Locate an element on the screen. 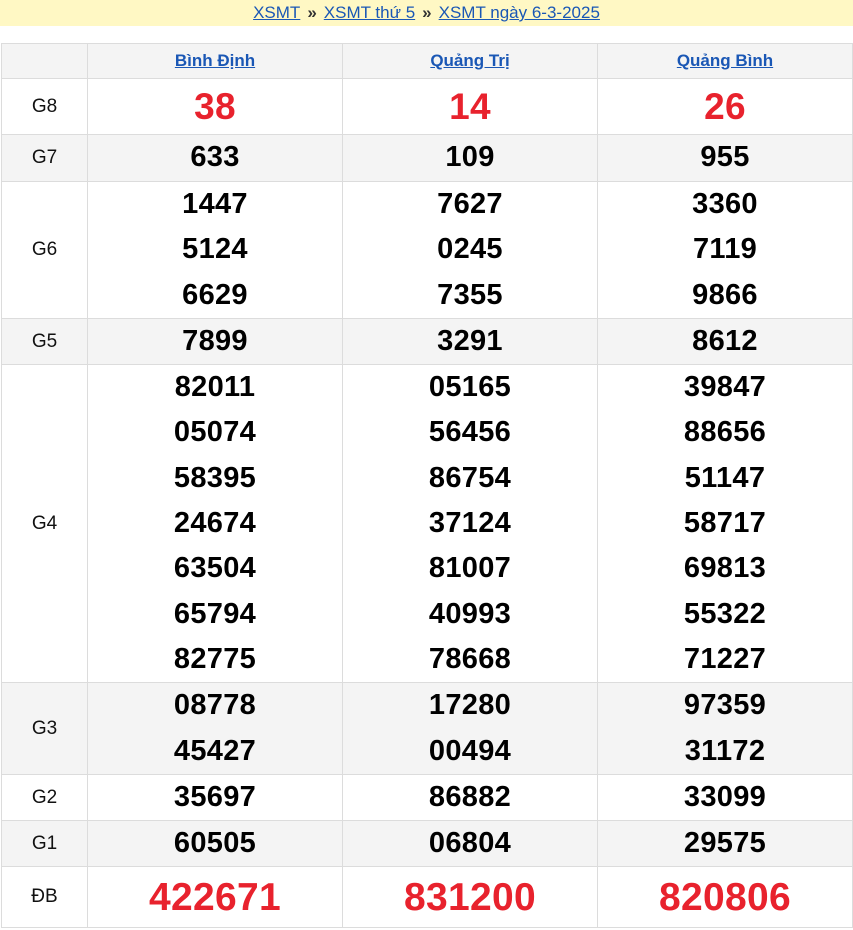 This screenshot has width=853, height=930. header-corner-cell is located at coordinates (44, 61).